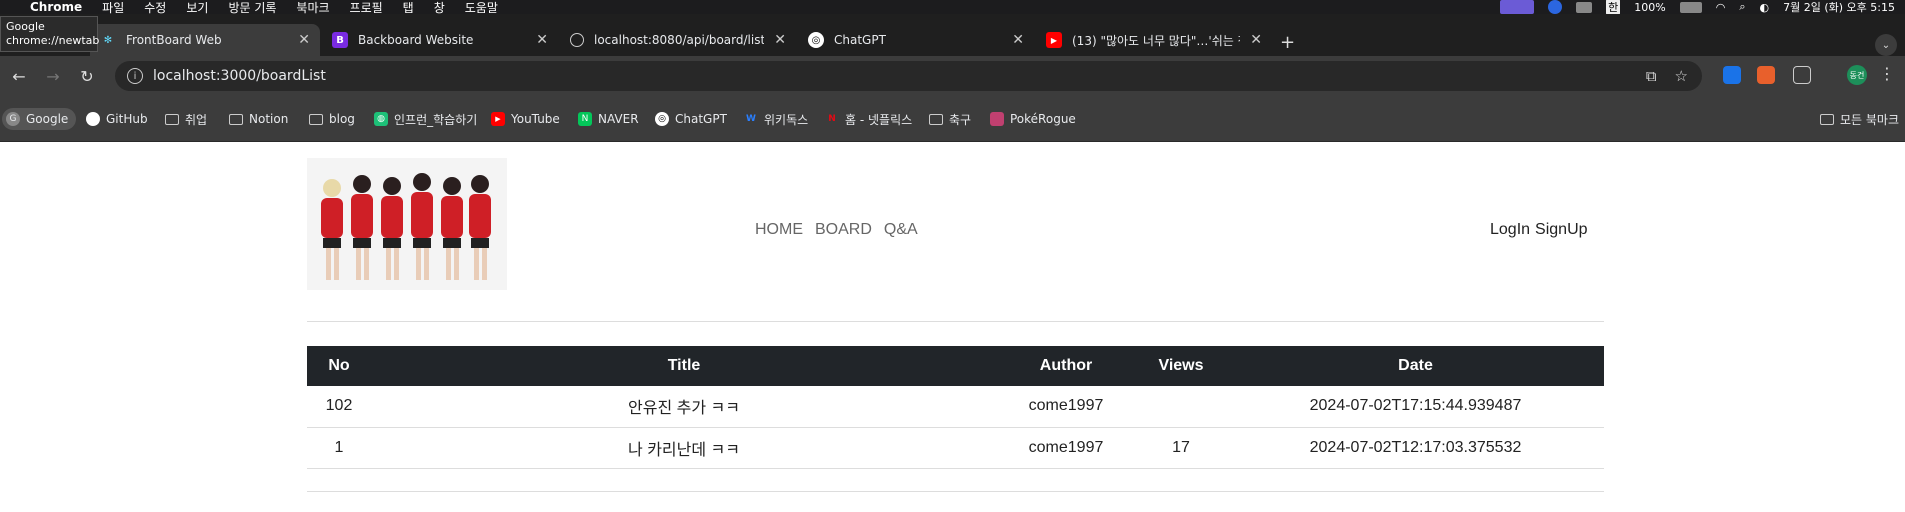 This screenshot has height=512, width=1905. I want to click on nav-home-link: HOME, so click(779, 230).